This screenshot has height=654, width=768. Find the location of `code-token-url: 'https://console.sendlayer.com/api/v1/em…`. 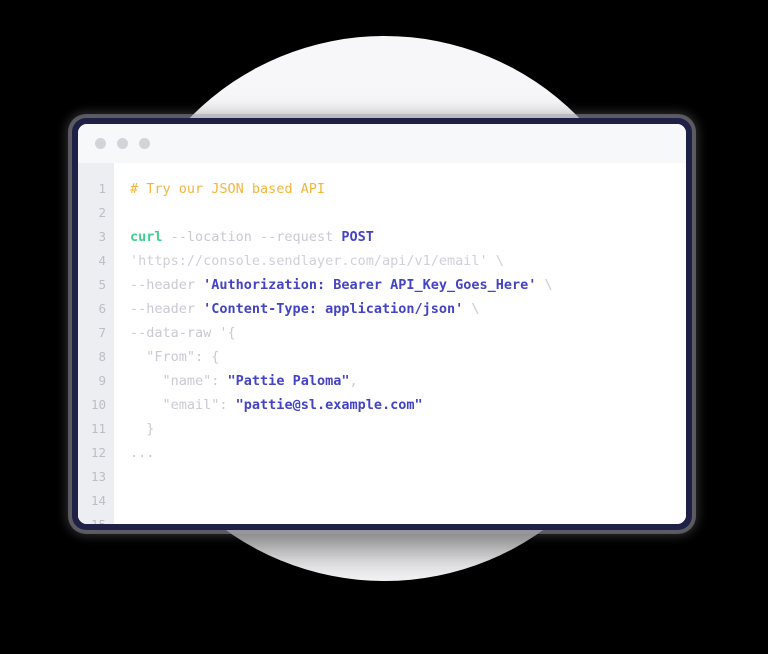

code-token-url: 'https://console.sendlayer.com/api/v1/em… is located at coordinates (317, 261).